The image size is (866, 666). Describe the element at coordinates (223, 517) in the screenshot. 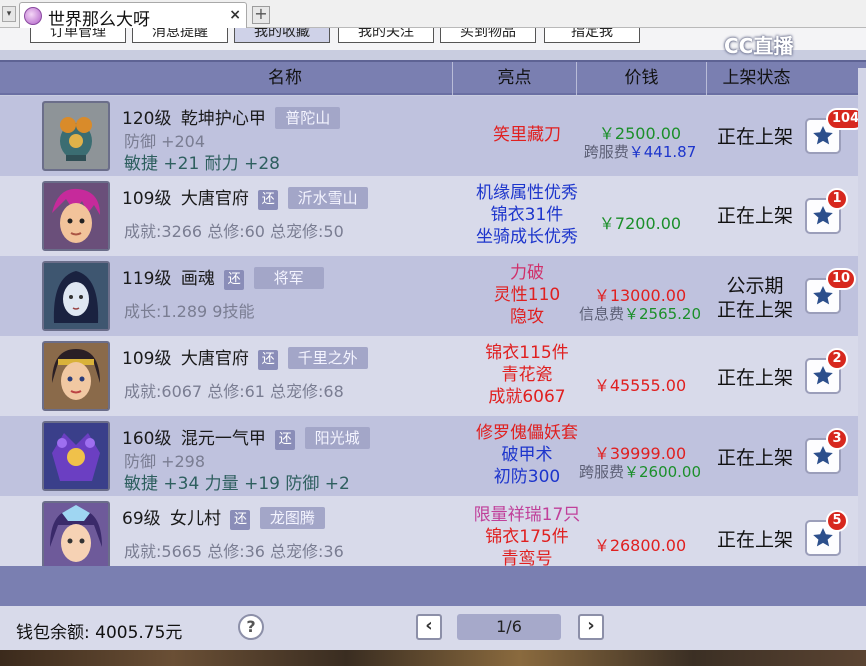

I see `item-title: 69级 女儿村 还 龙图腾` at that location.